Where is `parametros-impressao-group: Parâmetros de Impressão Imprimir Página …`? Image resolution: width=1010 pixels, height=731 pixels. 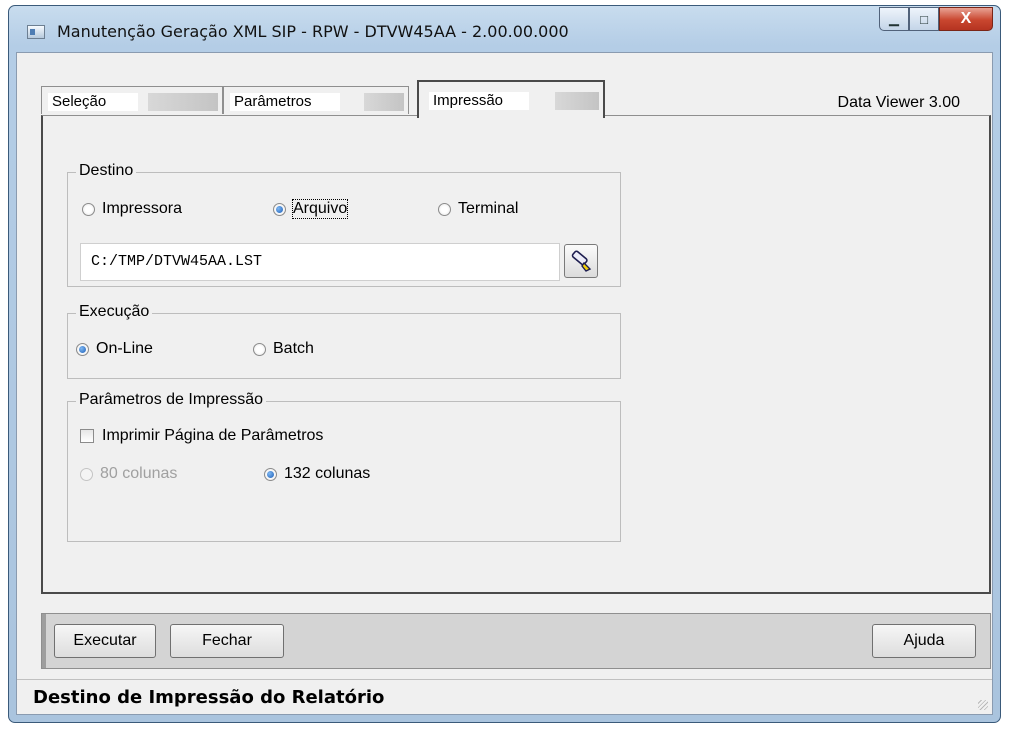 parametros-impressao-group: Parâmetros de Impressão Imprimir Página … is located at coordinates (344, 466).